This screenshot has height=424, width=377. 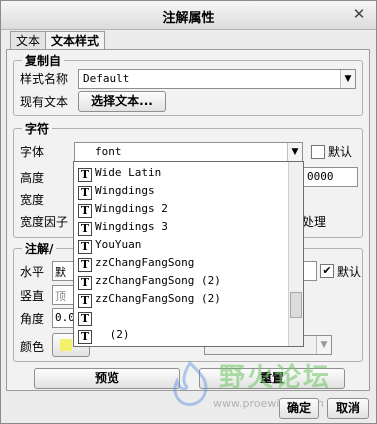 What do you see at coordinates (32, 272) in the screenshot?
I see `horizontal-label: 水平` at bounding box center [32, 272].